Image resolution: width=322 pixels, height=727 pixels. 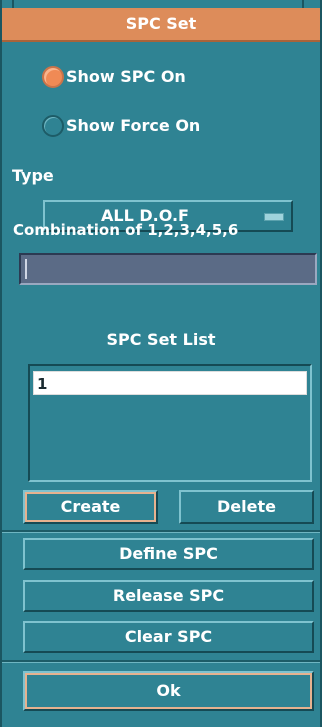 I want to click on delete-button: Delete, so click(x=246, y=507).